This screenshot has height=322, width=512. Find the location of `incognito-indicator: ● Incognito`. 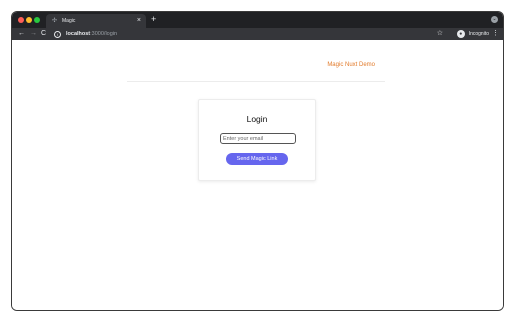

incognito-indicator: ● Incognito is located at coordinates (472, 34).